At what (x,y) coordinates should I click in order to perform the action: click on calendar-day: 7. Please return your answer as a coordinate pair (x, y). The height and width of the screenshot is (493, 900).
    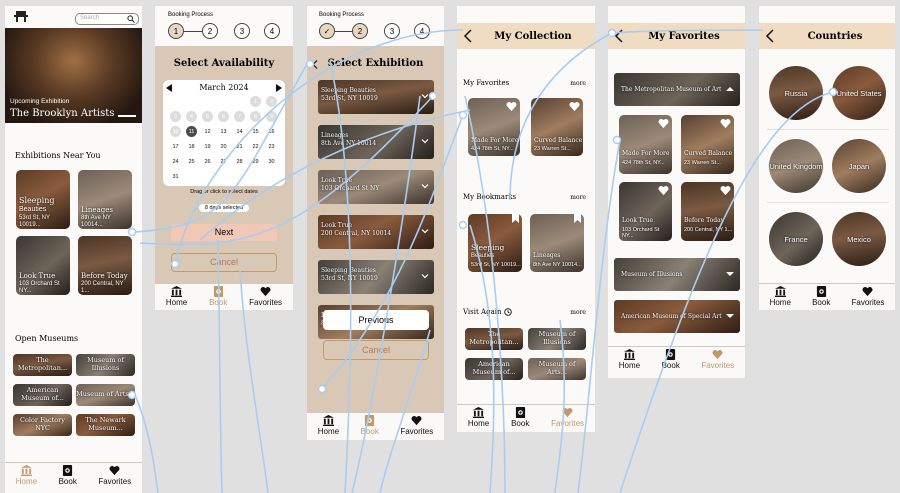
    Looking at the image, I should click on (239, 116).